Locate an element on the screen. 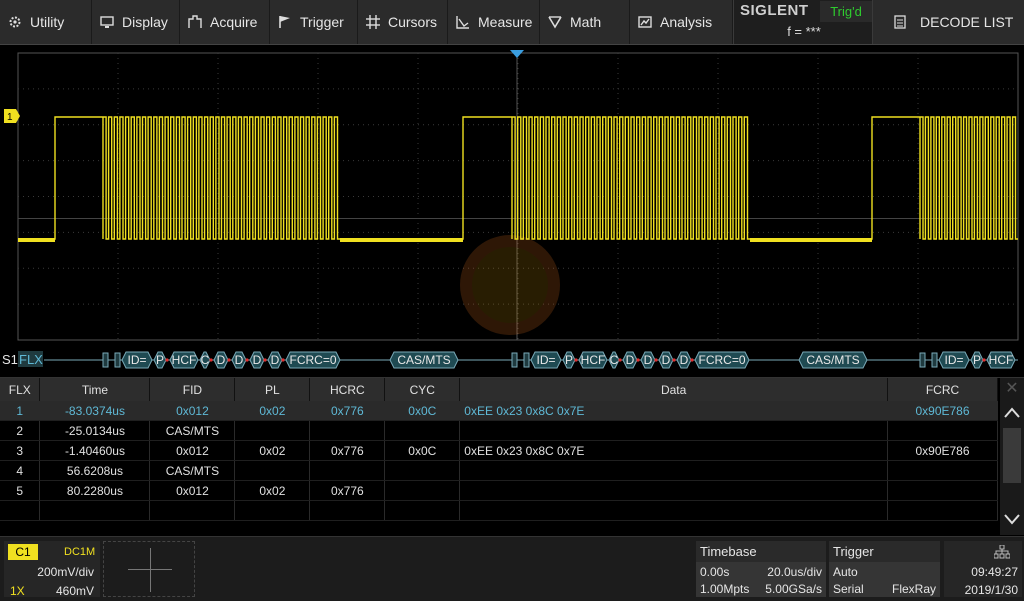 The image size is (1024, 601). trigger-menu-button: Trigger is located at coordinates (314, 22).